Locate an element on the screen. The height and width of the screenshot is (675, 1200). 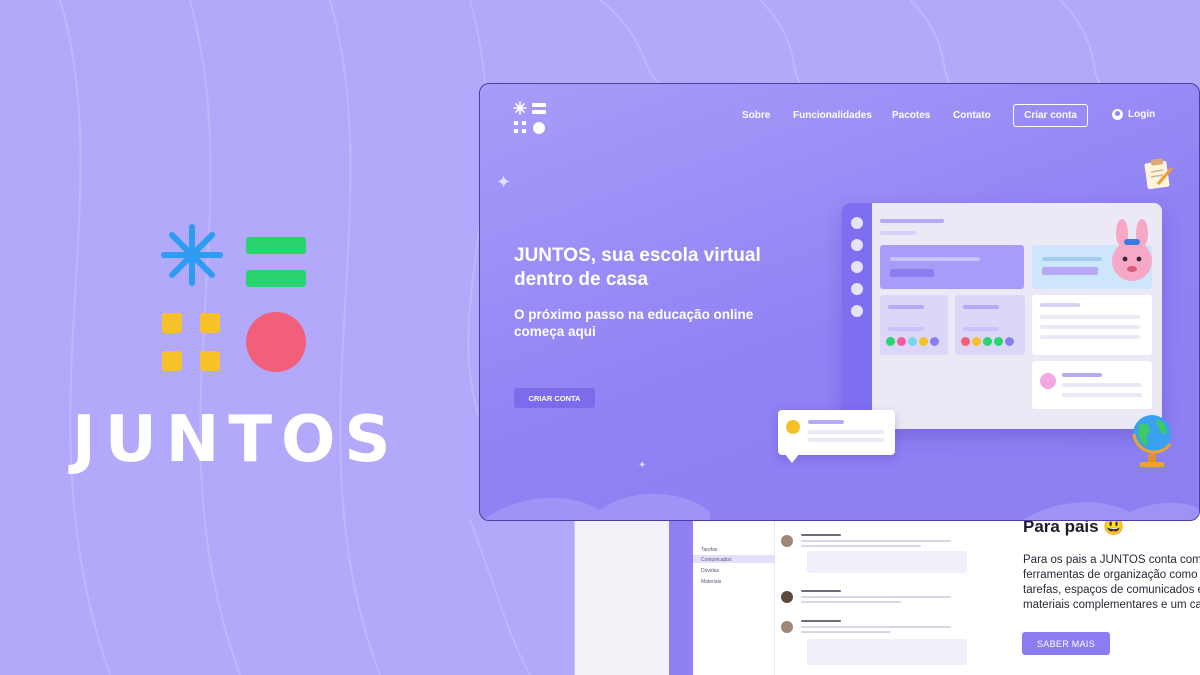
brand-name: JUNTOS is located at coordinates (236, 440).